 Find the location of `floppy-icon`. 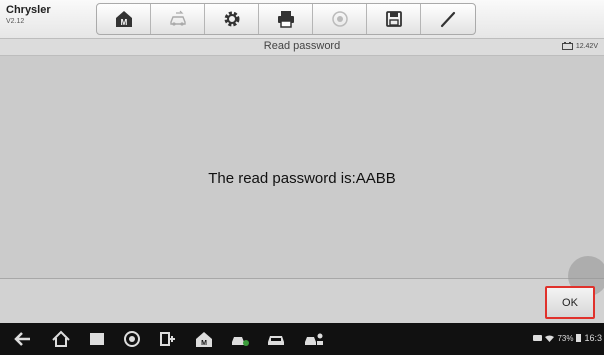

floppy-icon is located at coordinates (393, 19).